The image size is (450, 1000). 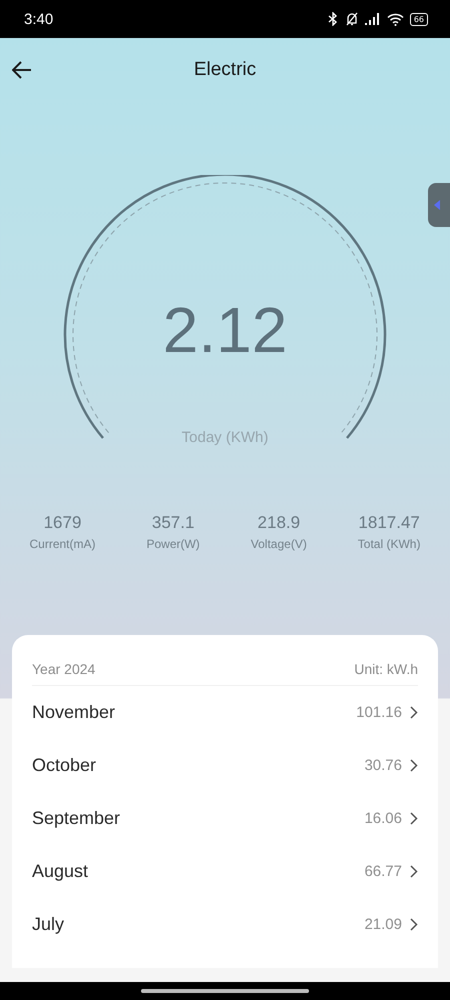 What do you see at coordinates (386, 669) in the screenshot?
I see `unit-label: Unit: kW.h` at bounding box center [386, 669].